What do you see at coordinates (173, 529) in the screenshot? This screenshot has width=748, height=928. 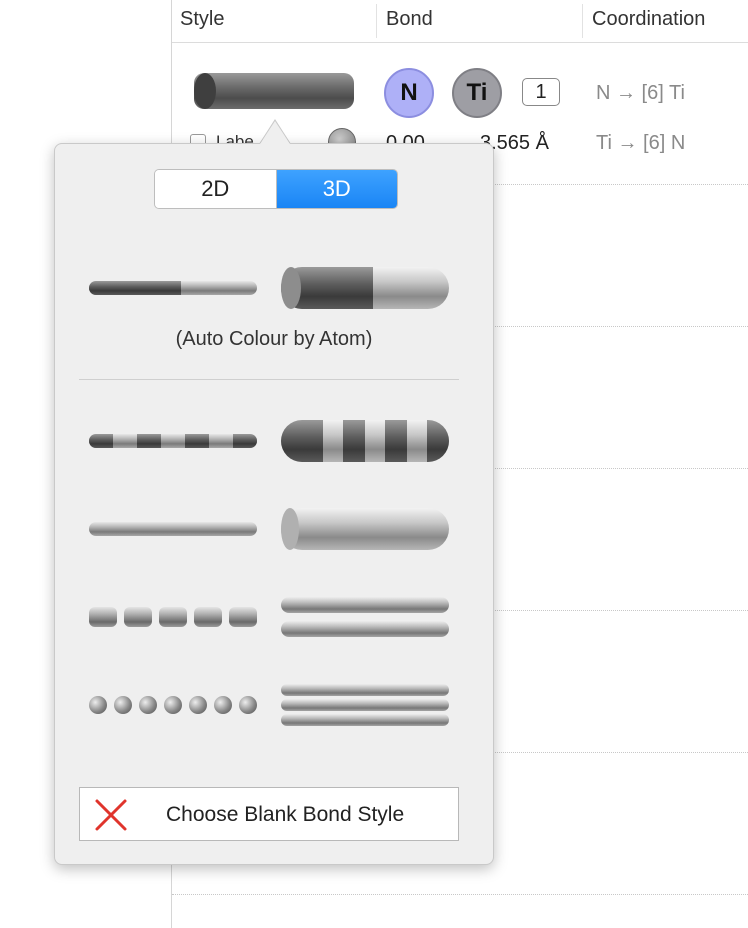 I see `solid-thin-style` at bounding box center [173, 529].